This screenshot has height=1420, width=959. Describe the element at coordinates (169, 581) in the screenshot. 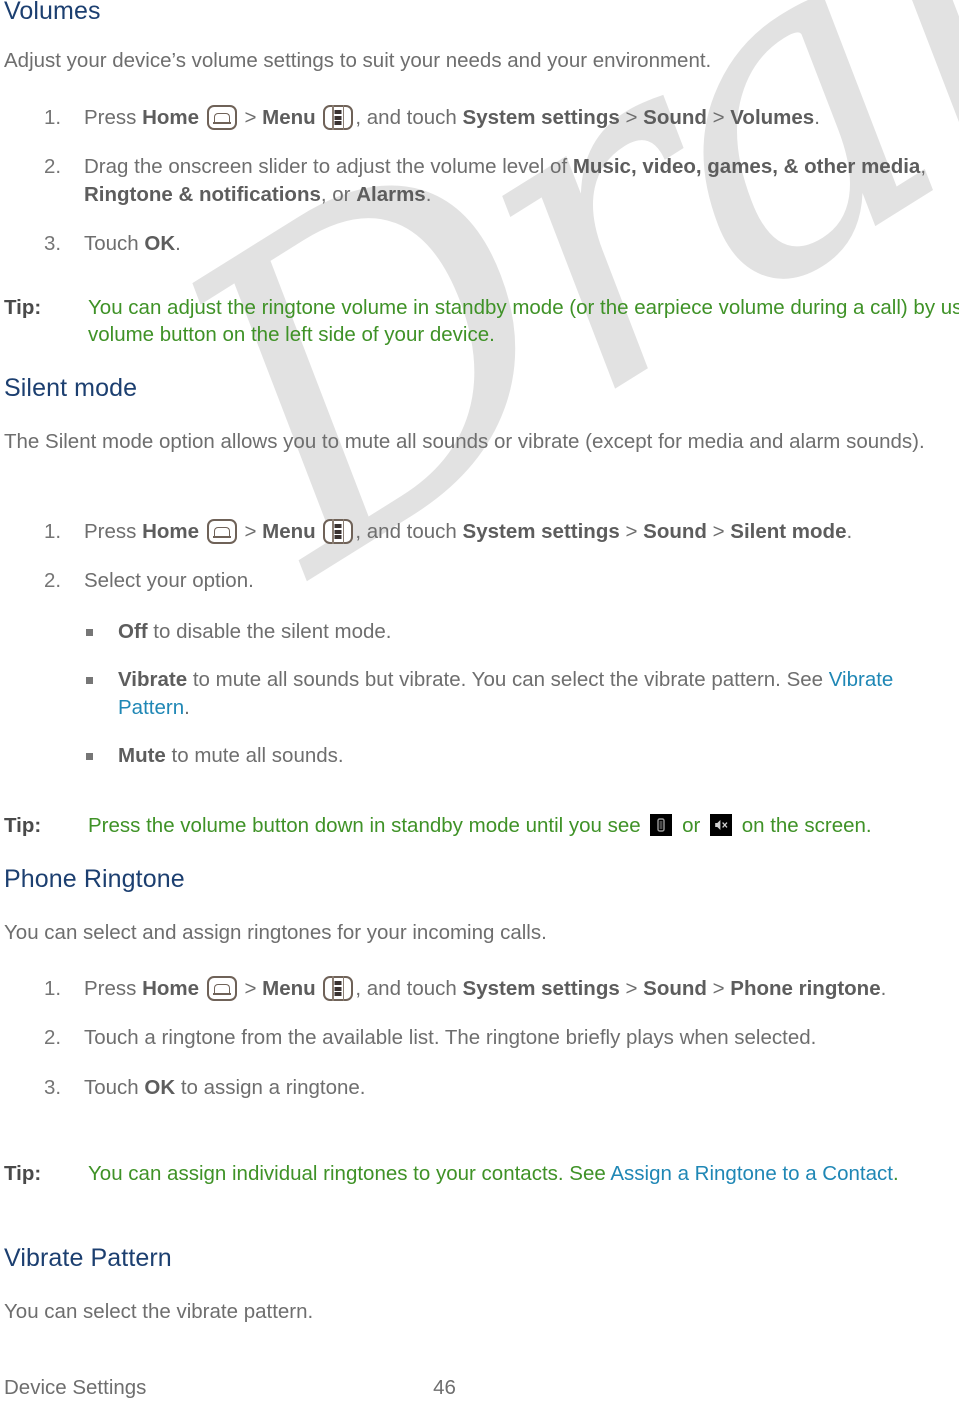

I see `step-text: Select your option.` at that location.